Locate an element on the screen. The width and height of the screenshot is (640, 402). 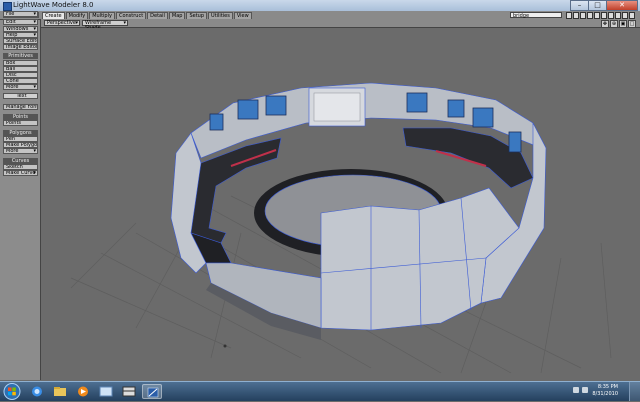
sidebar-file-button: File is located at coordinates (20, 14).